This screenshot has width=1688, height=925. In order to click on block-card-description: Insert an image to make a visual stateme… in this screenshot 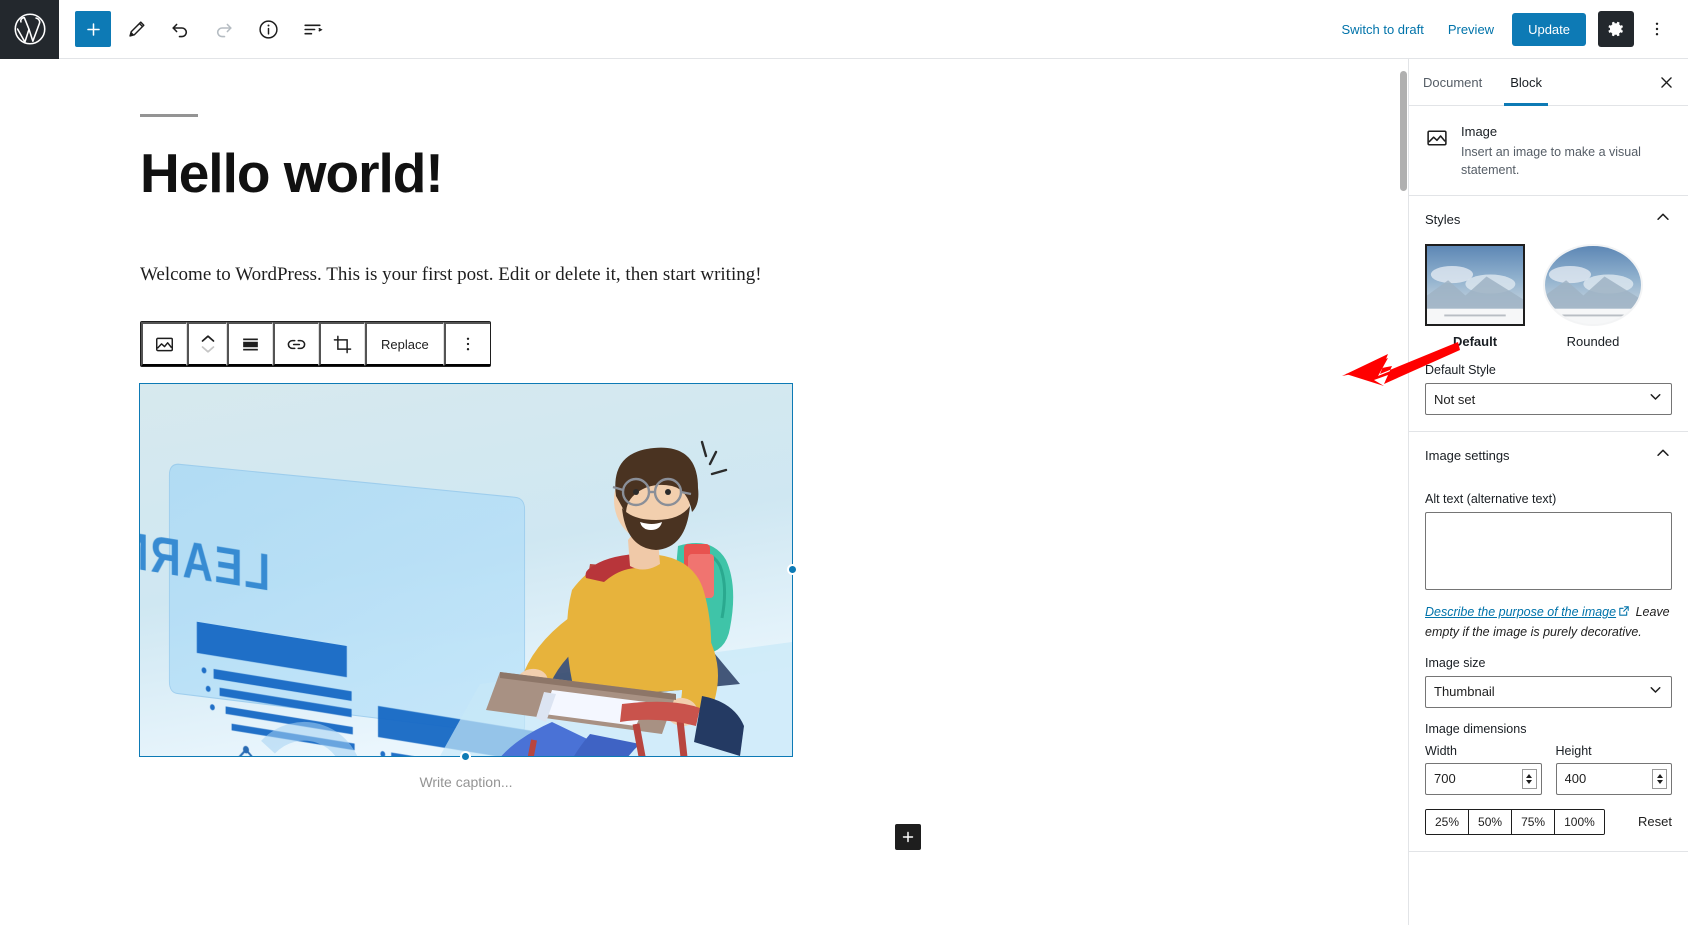, I will do `click(1551, 161)`.